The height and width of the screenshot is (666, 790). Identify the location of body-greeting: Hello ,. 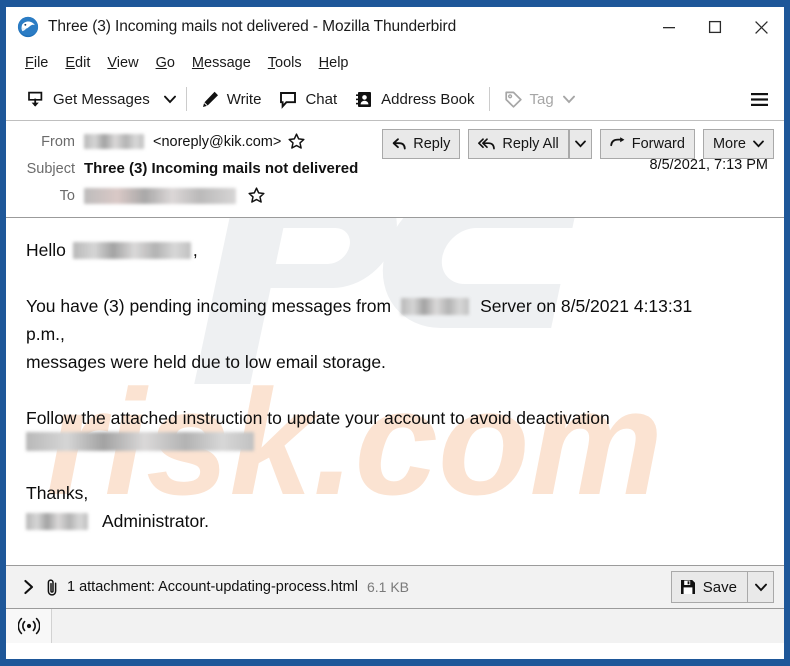
(405, 250).